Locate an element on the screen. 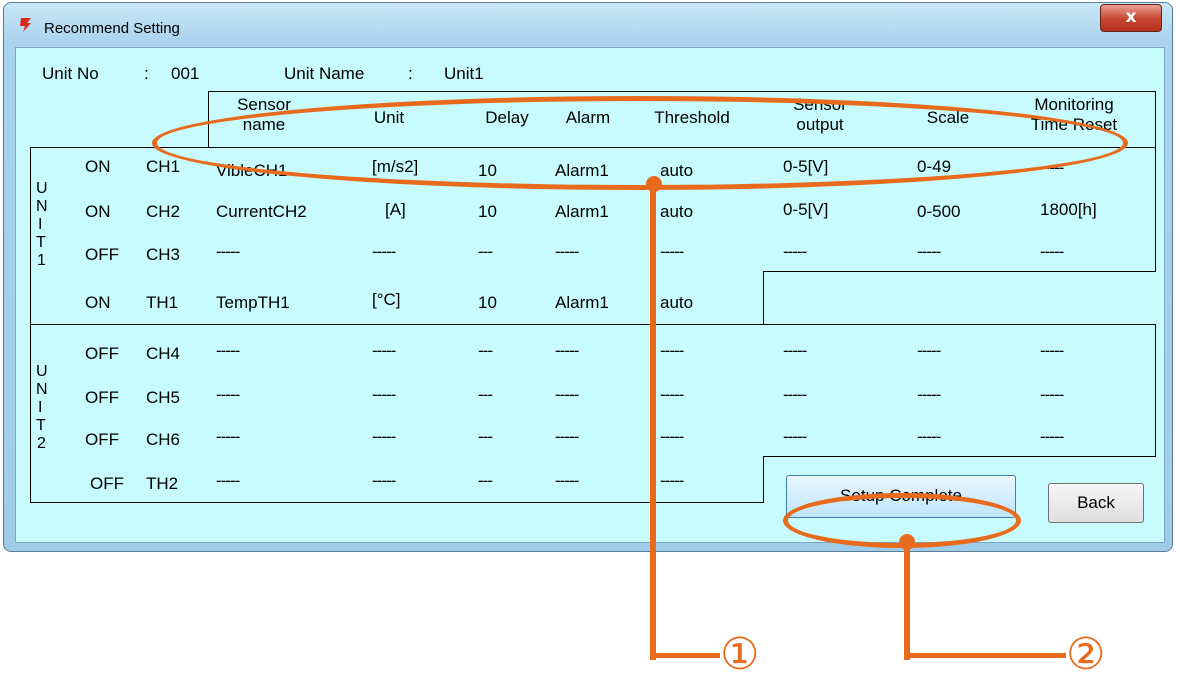 The width and height of the screenshot is (1180, 680). row-channel: CH6 is located at coordinates (163, 439).